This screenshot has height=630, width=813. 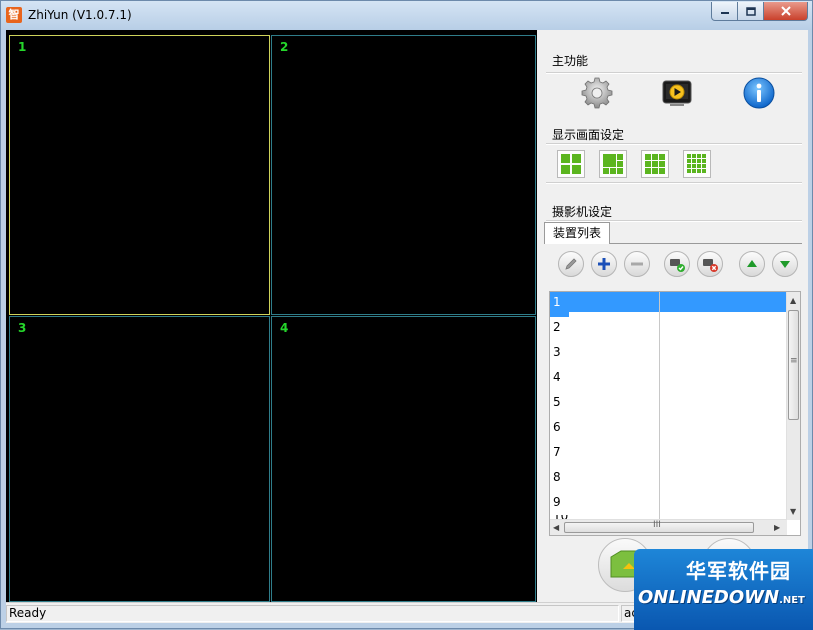 What do you see at coordinates (22, 47) in the screenshot?
I see `video-pane-label: 1` at bounding box center [22, 47].